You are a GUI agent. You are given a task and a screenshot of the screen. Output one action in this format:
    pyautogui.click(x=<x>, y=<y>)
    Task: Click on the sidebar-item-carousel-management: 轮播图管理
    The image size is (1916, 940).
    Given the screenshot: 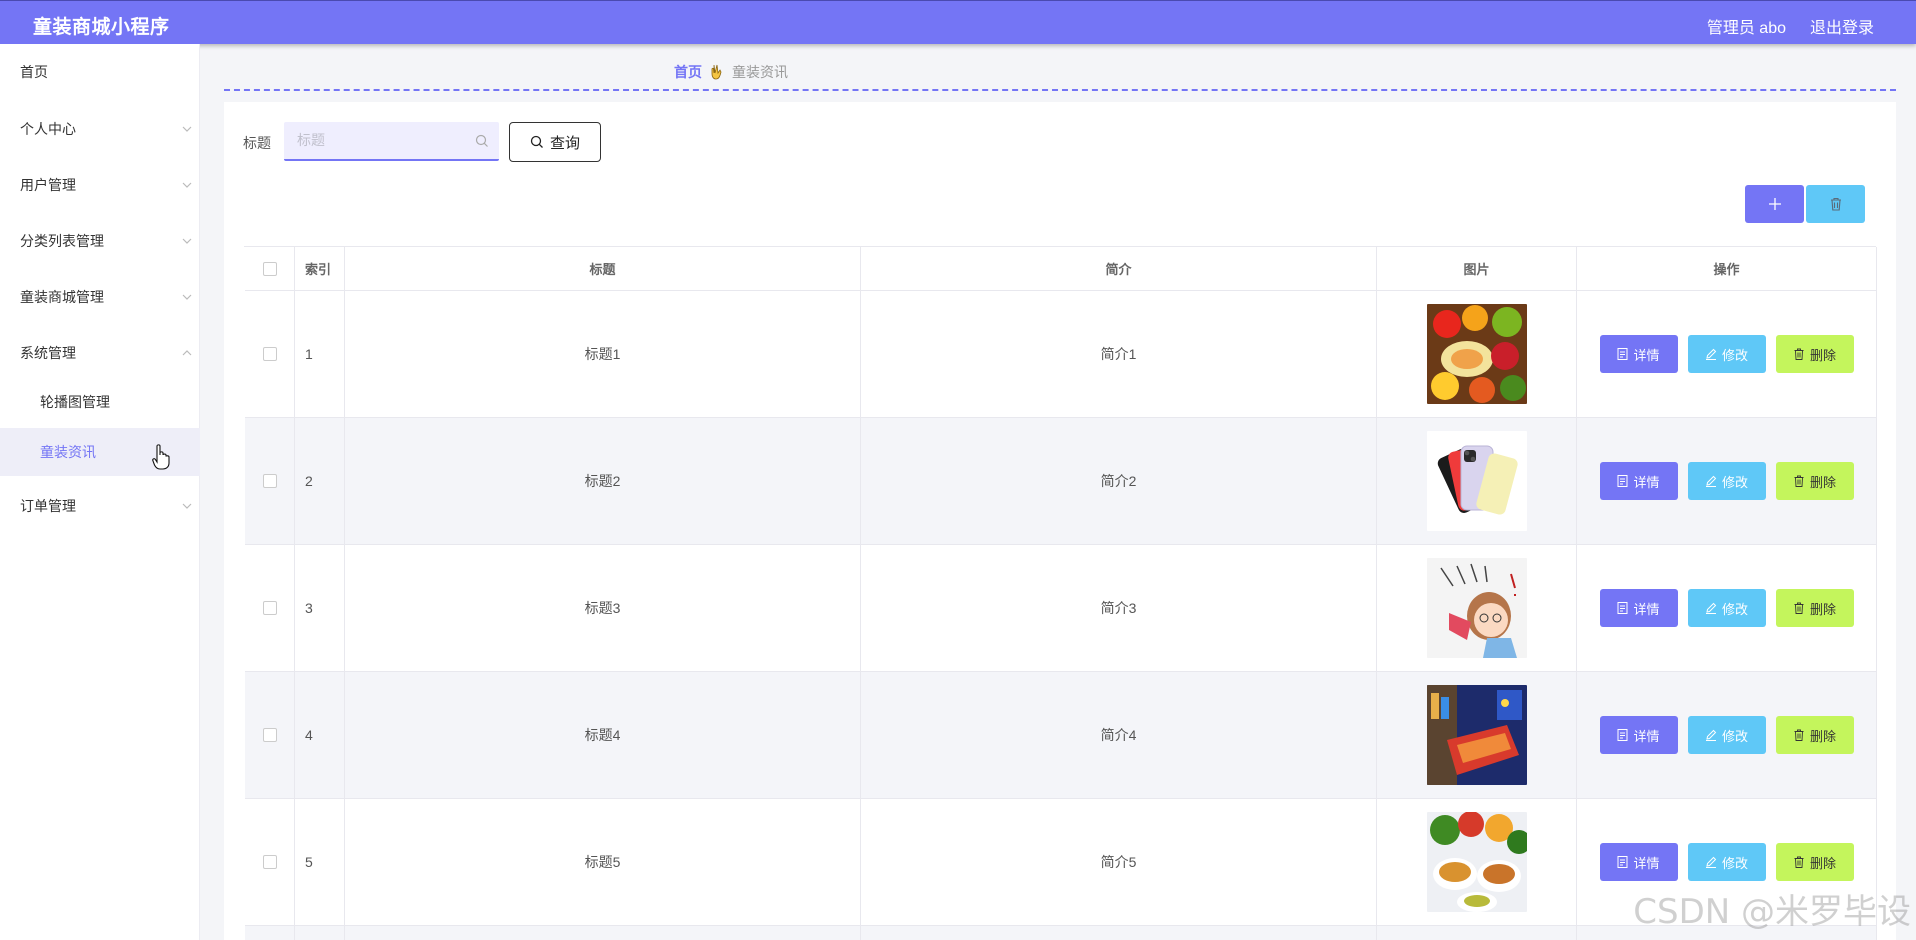 What is the action you would take?
    pyautogui.click(x=100, y=402)
    